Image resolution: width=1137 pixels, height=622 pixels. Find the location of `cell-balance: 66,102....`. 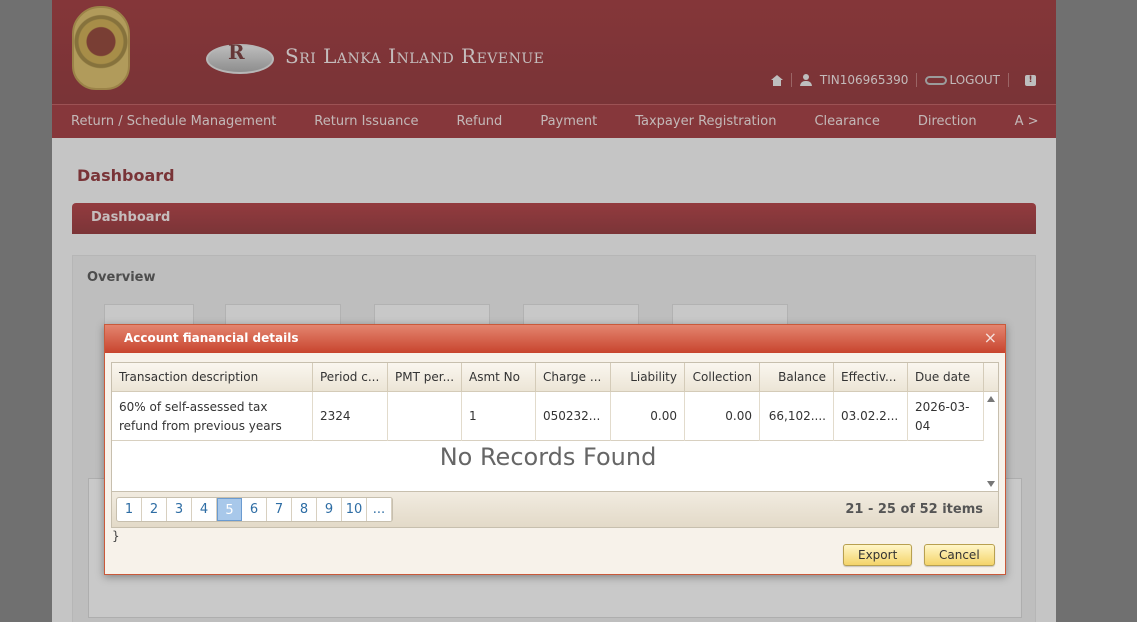

cell-balance: 66,102.... is located at coordinates (797, 416).